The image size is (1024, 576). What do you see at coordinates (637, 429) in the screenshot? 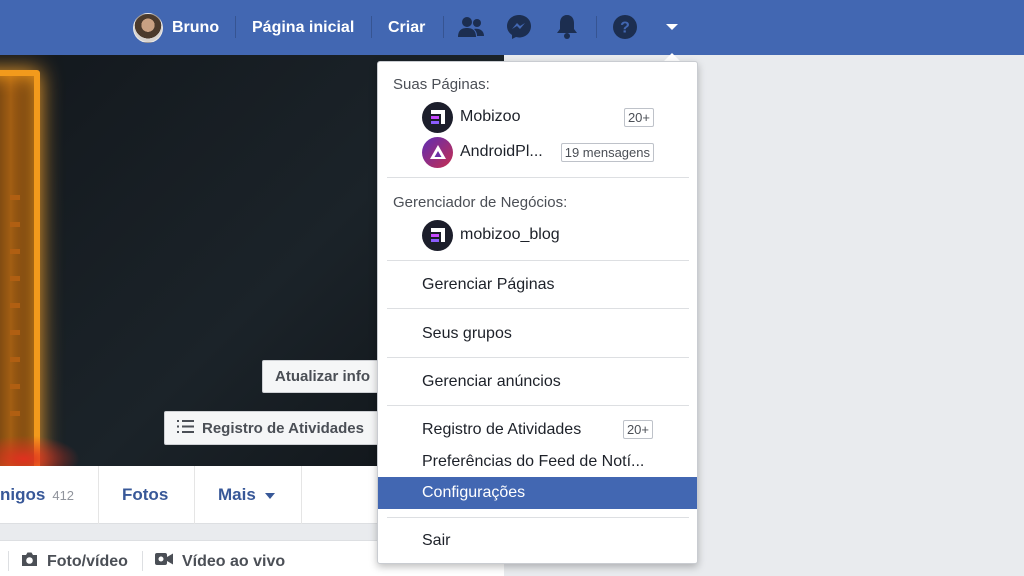
I see `activity-badge: 20+` at bounding box center [637, 429].